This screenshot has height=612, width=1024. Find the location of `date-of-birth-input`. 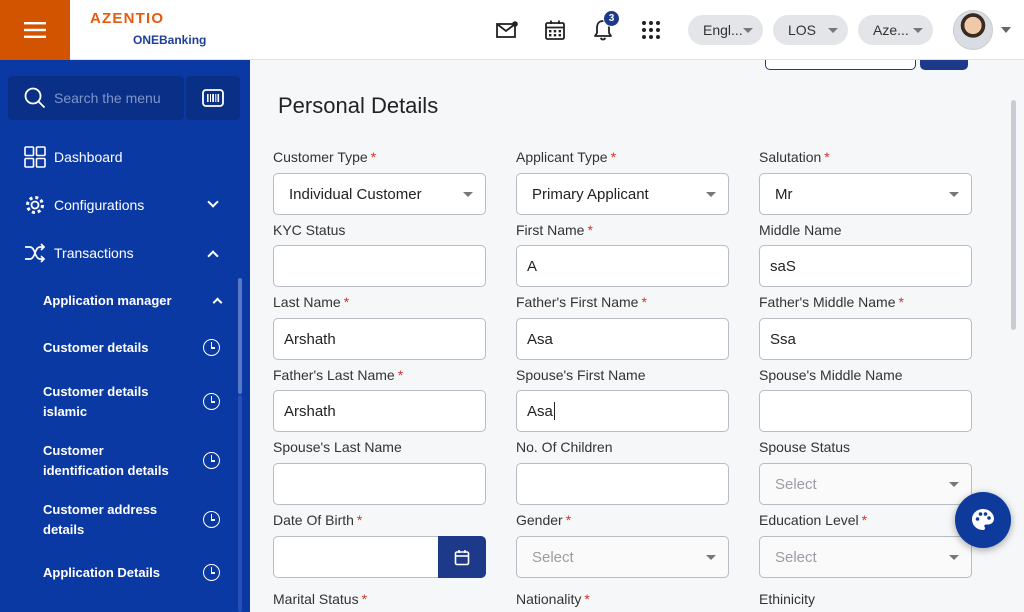

date-of-birth-input is located at coordinates (356, 557).